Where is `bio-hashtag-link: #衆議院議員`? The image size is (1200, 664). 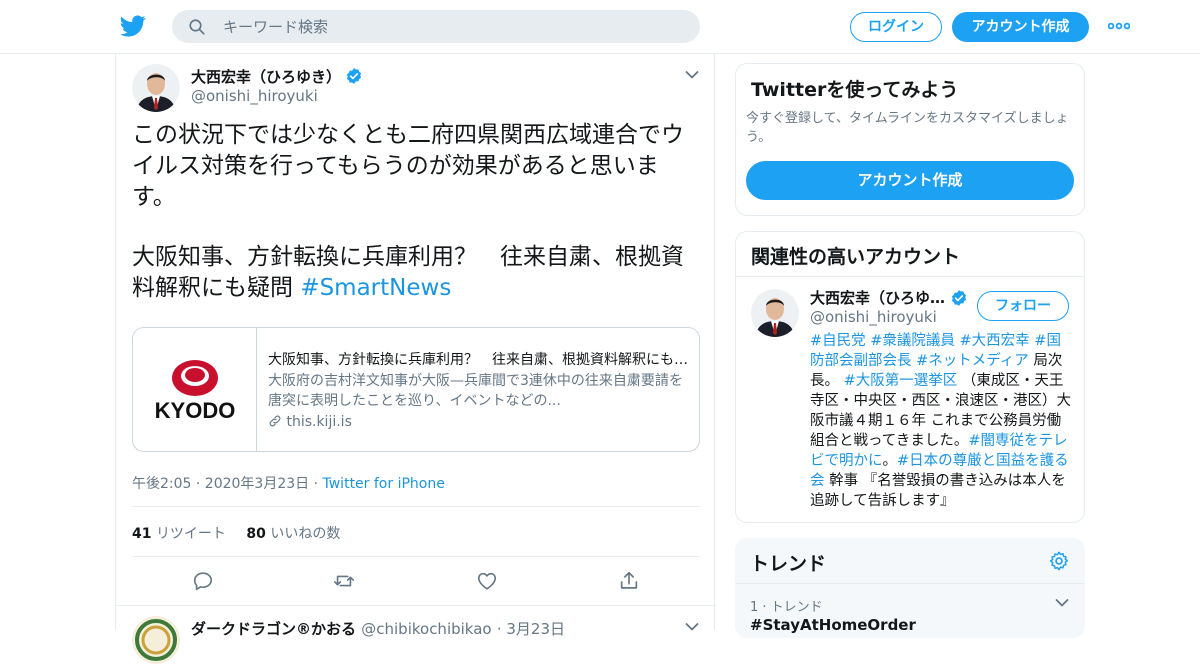
bio-hashtag-link: #衆議院議員 is located at coordinates (912, 341).